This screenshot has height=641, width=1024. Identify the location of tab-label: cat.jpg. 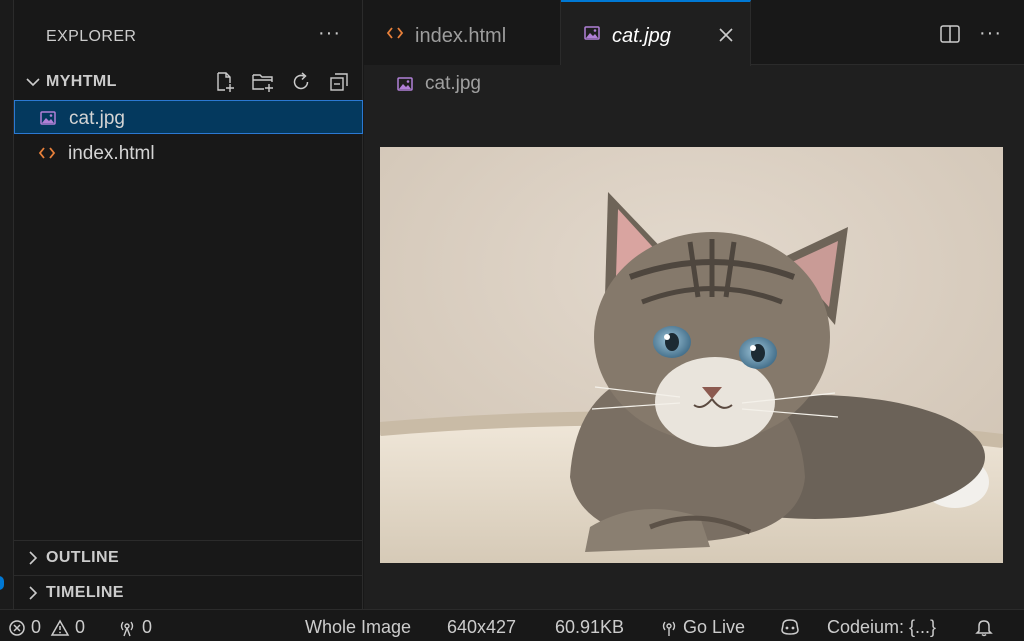
(641, 36).